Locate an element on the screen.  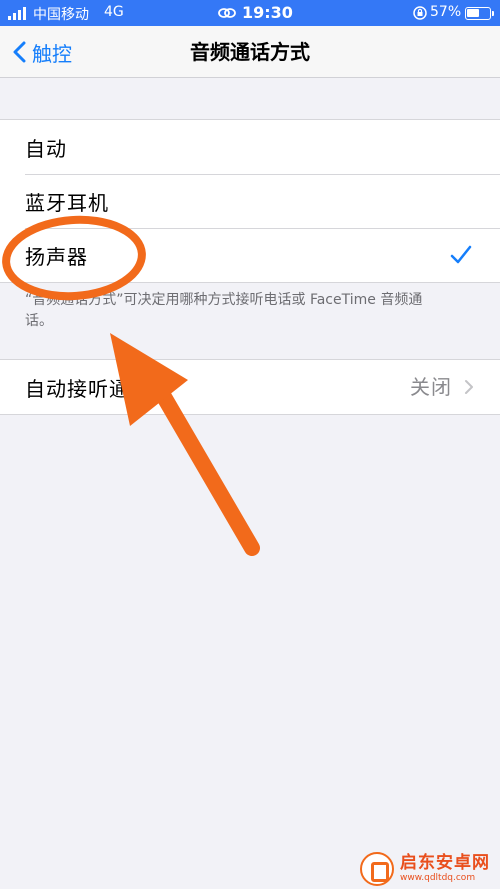
auto-answer-row: 自动接听通话 关闭 is located at coordinates (250, 387).